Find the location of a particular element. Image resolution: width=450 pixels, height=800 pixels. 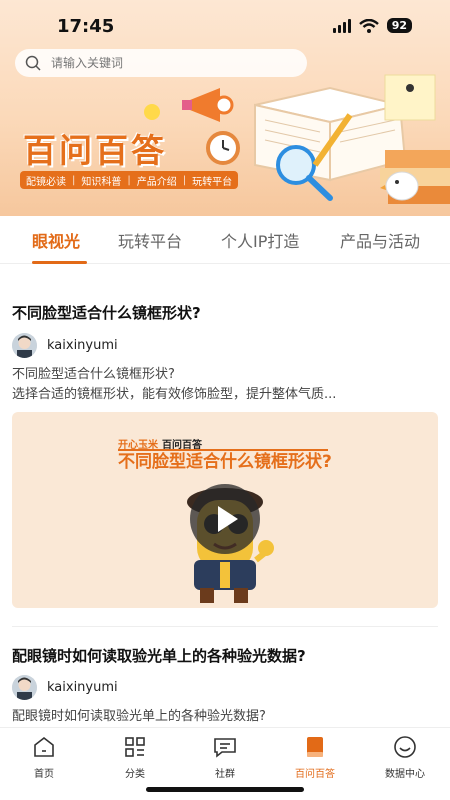

tab-platform: 玩转平台 is located at coordinates (150, 240).